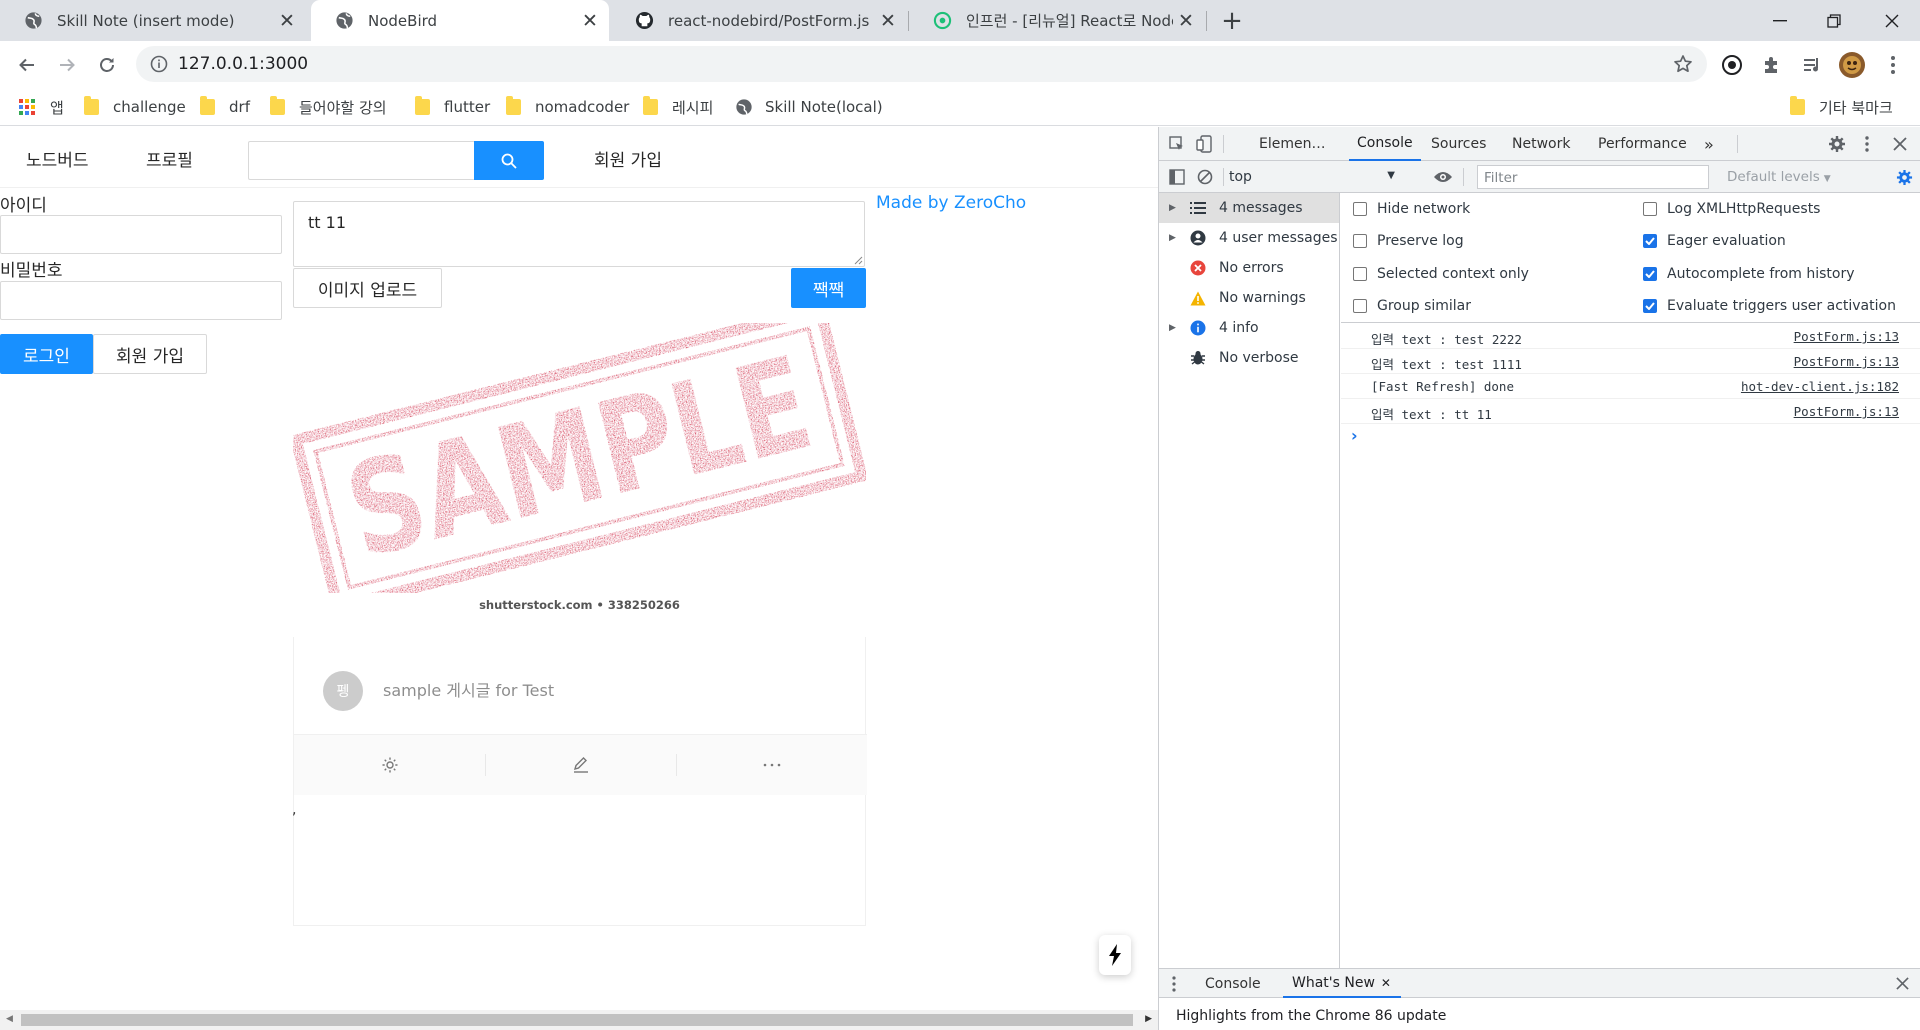  I want to click on forward-button, so click(67, 65).